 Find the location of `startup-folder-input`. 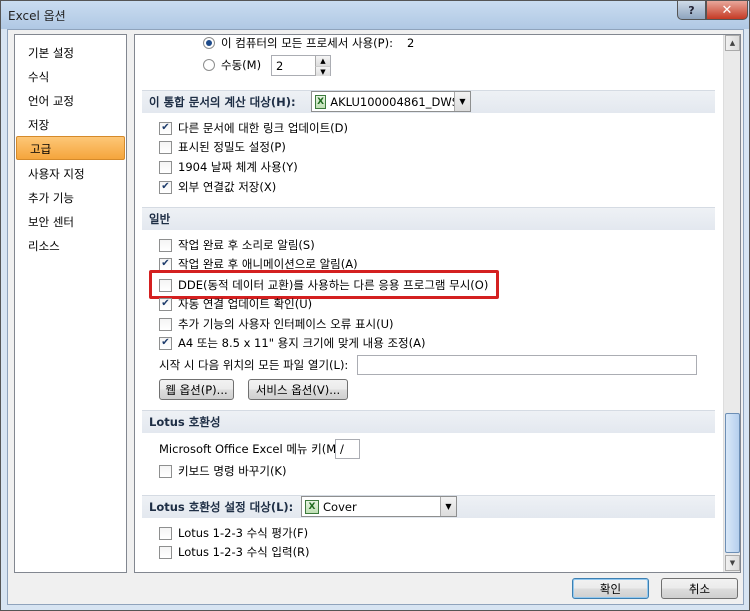

startup-folder-input is located at coordinates (527, 365).